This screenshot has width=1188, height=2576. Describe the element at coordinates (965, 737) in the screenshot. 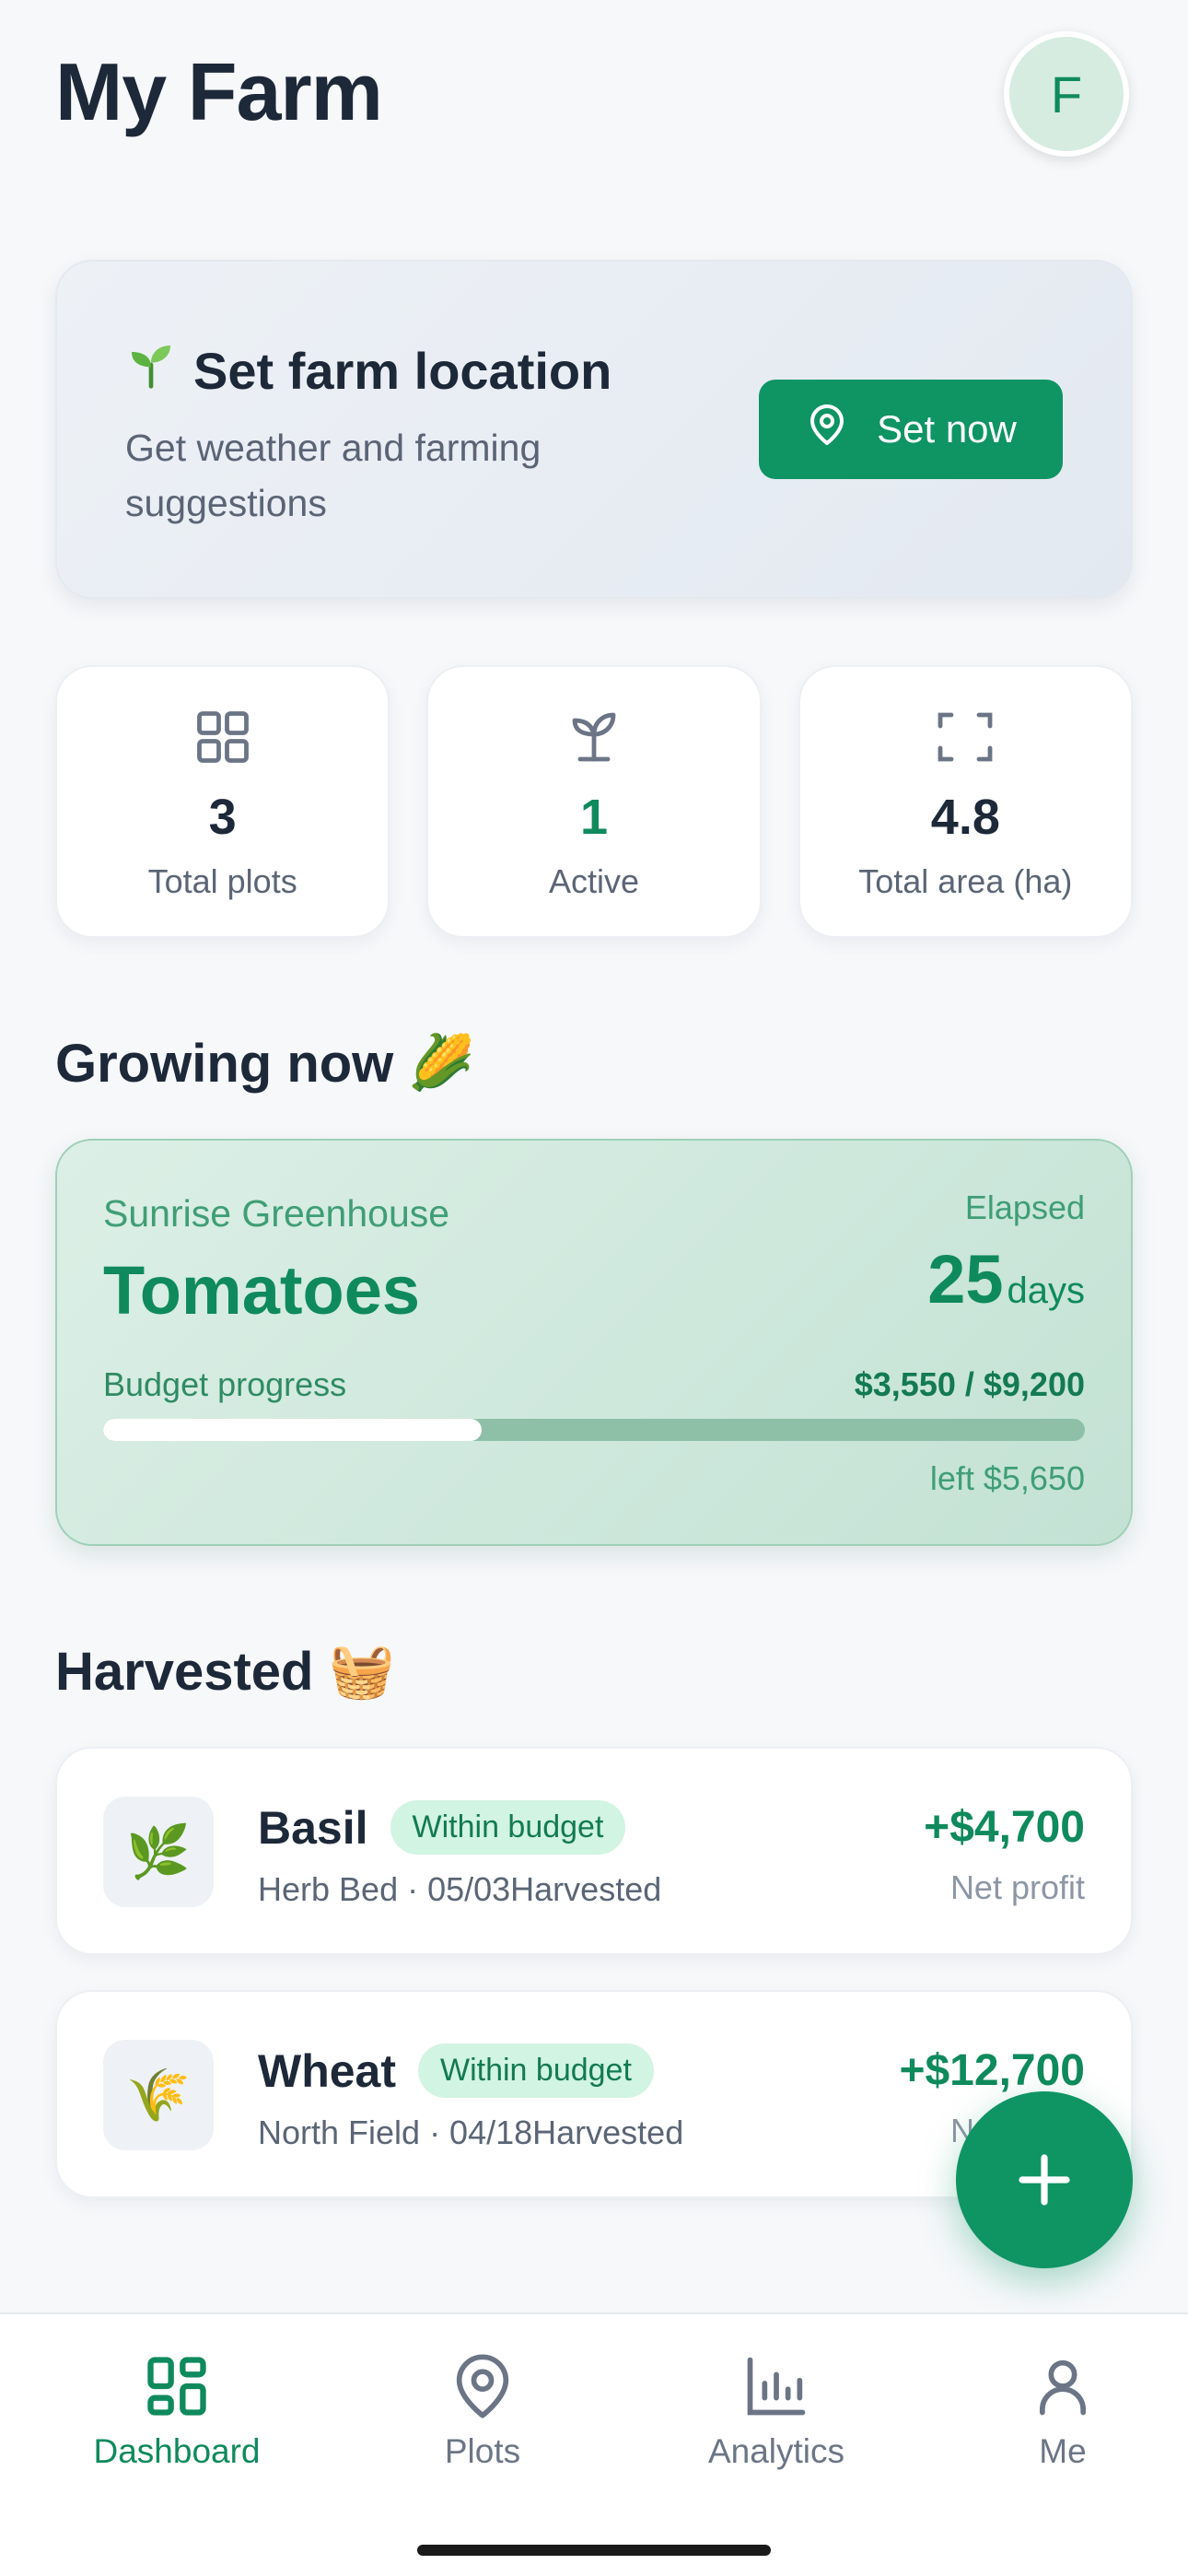

I see `frame-corners-icon` at that location.